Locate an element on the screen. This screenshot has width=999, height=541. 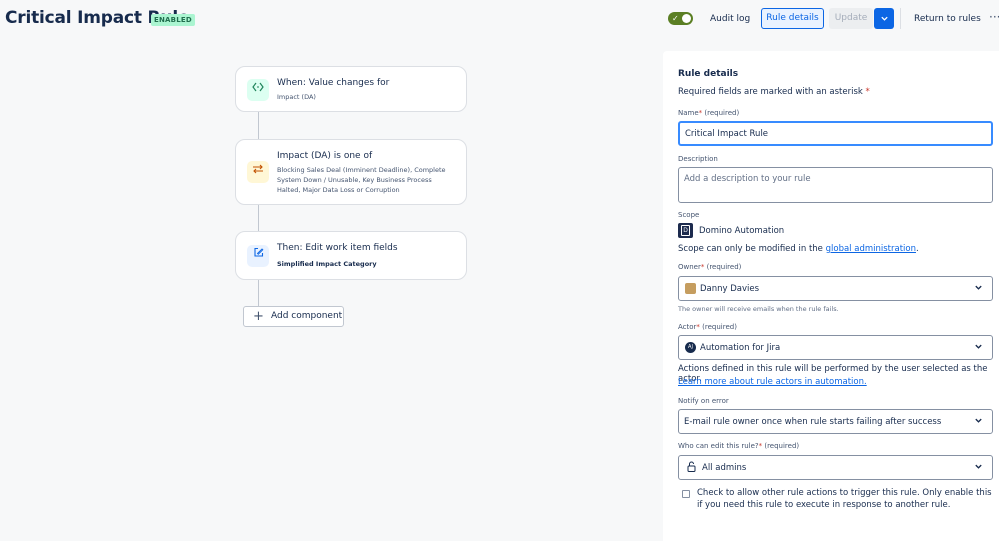
trigger-subtitle: Impact (DA) is located at coordinates (296, 97).